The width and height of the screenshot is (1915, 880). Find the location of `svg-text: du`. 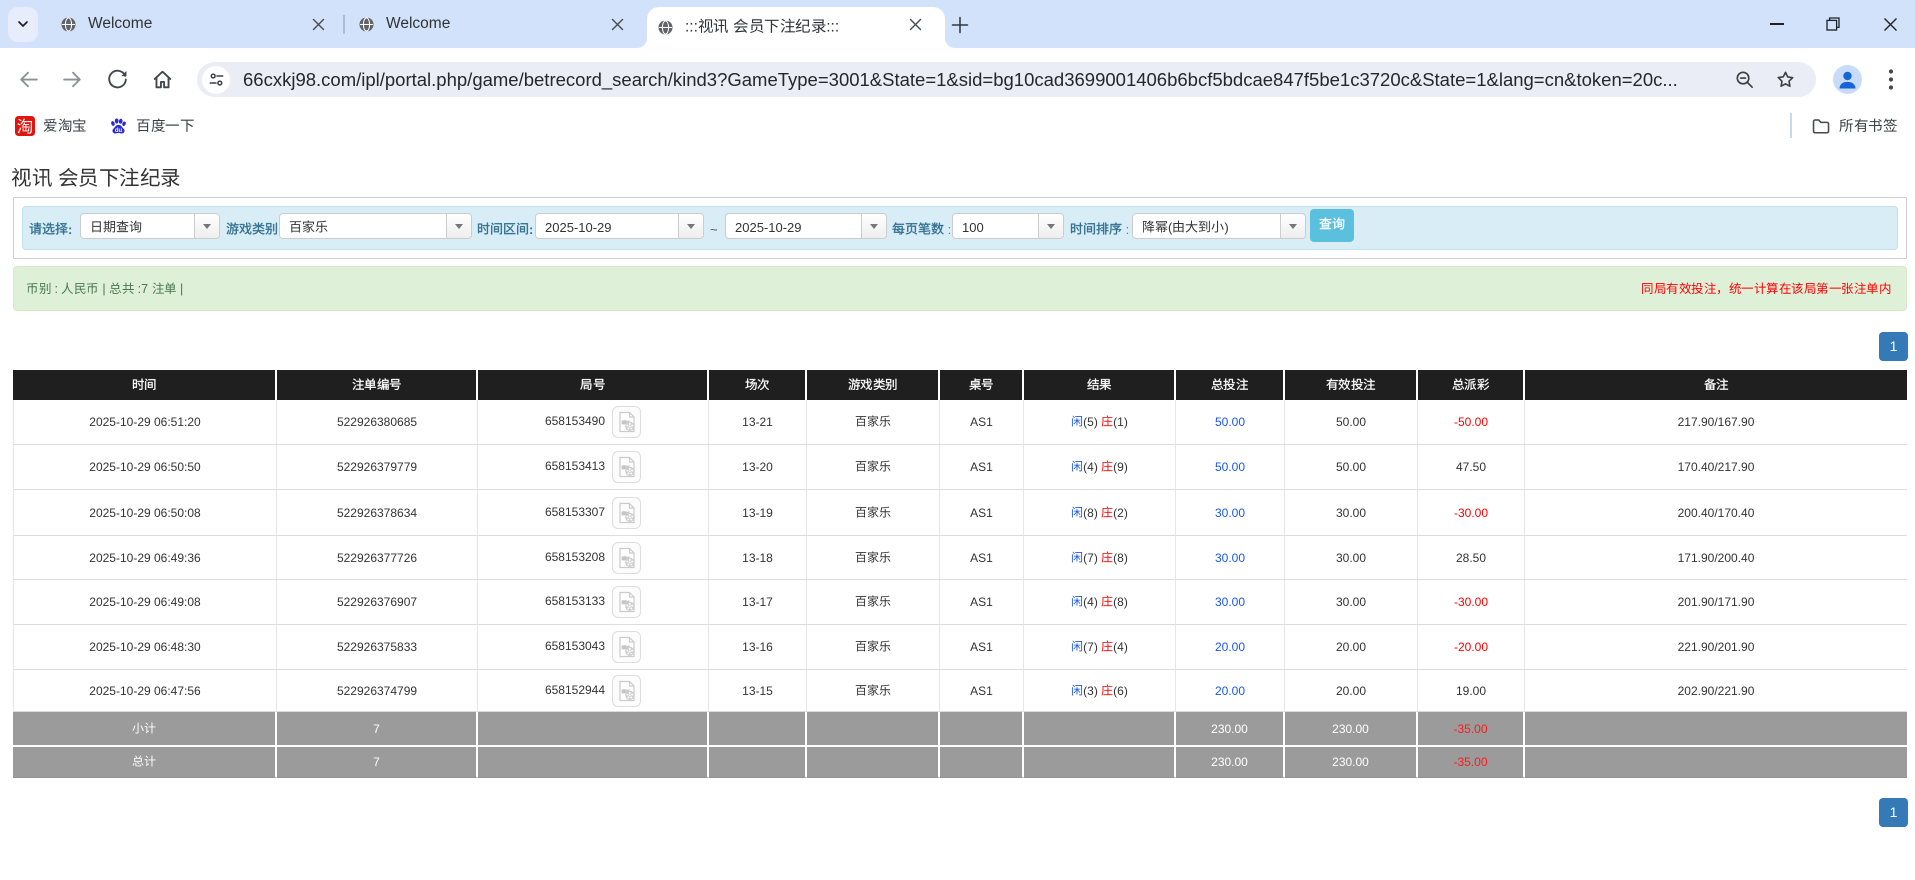

svg-text: du is located at coordinates (119, 131).